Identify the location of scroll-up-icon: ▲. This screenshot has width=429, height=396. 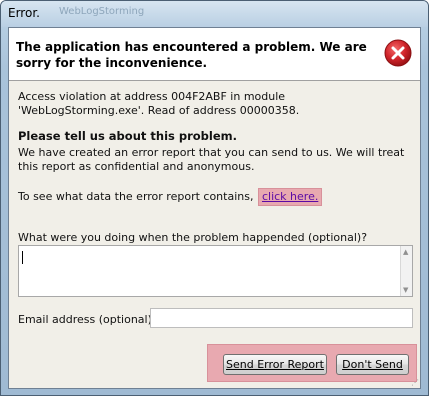
(405, 252).